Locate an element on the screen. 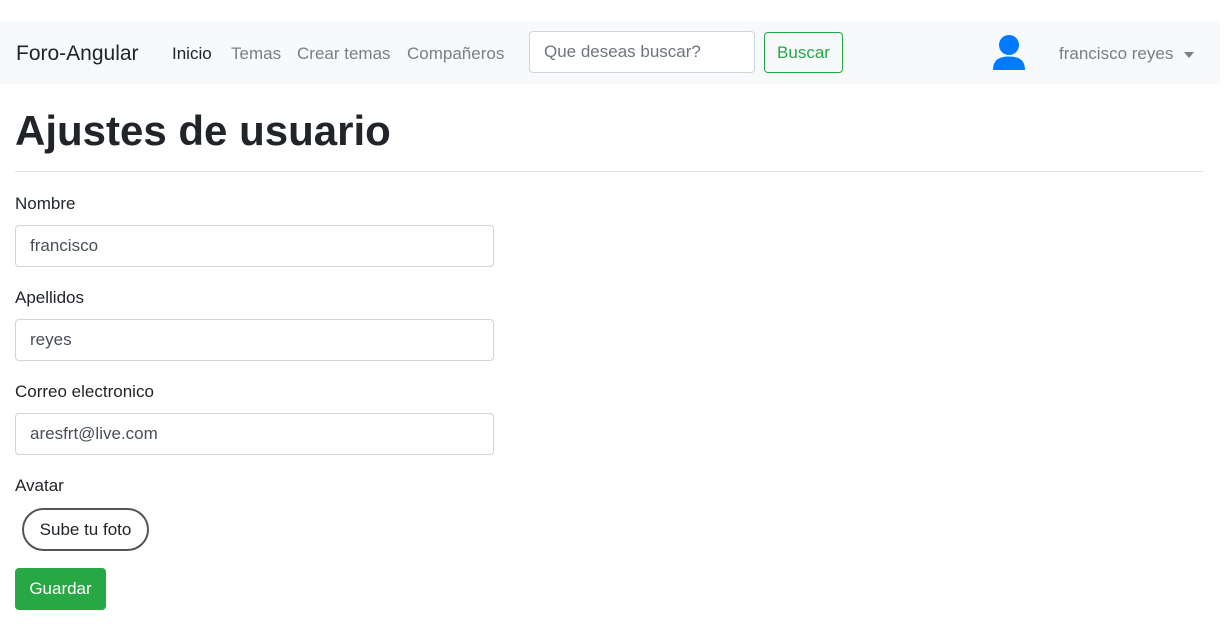  correo-field is located at coordinates (254, 434).